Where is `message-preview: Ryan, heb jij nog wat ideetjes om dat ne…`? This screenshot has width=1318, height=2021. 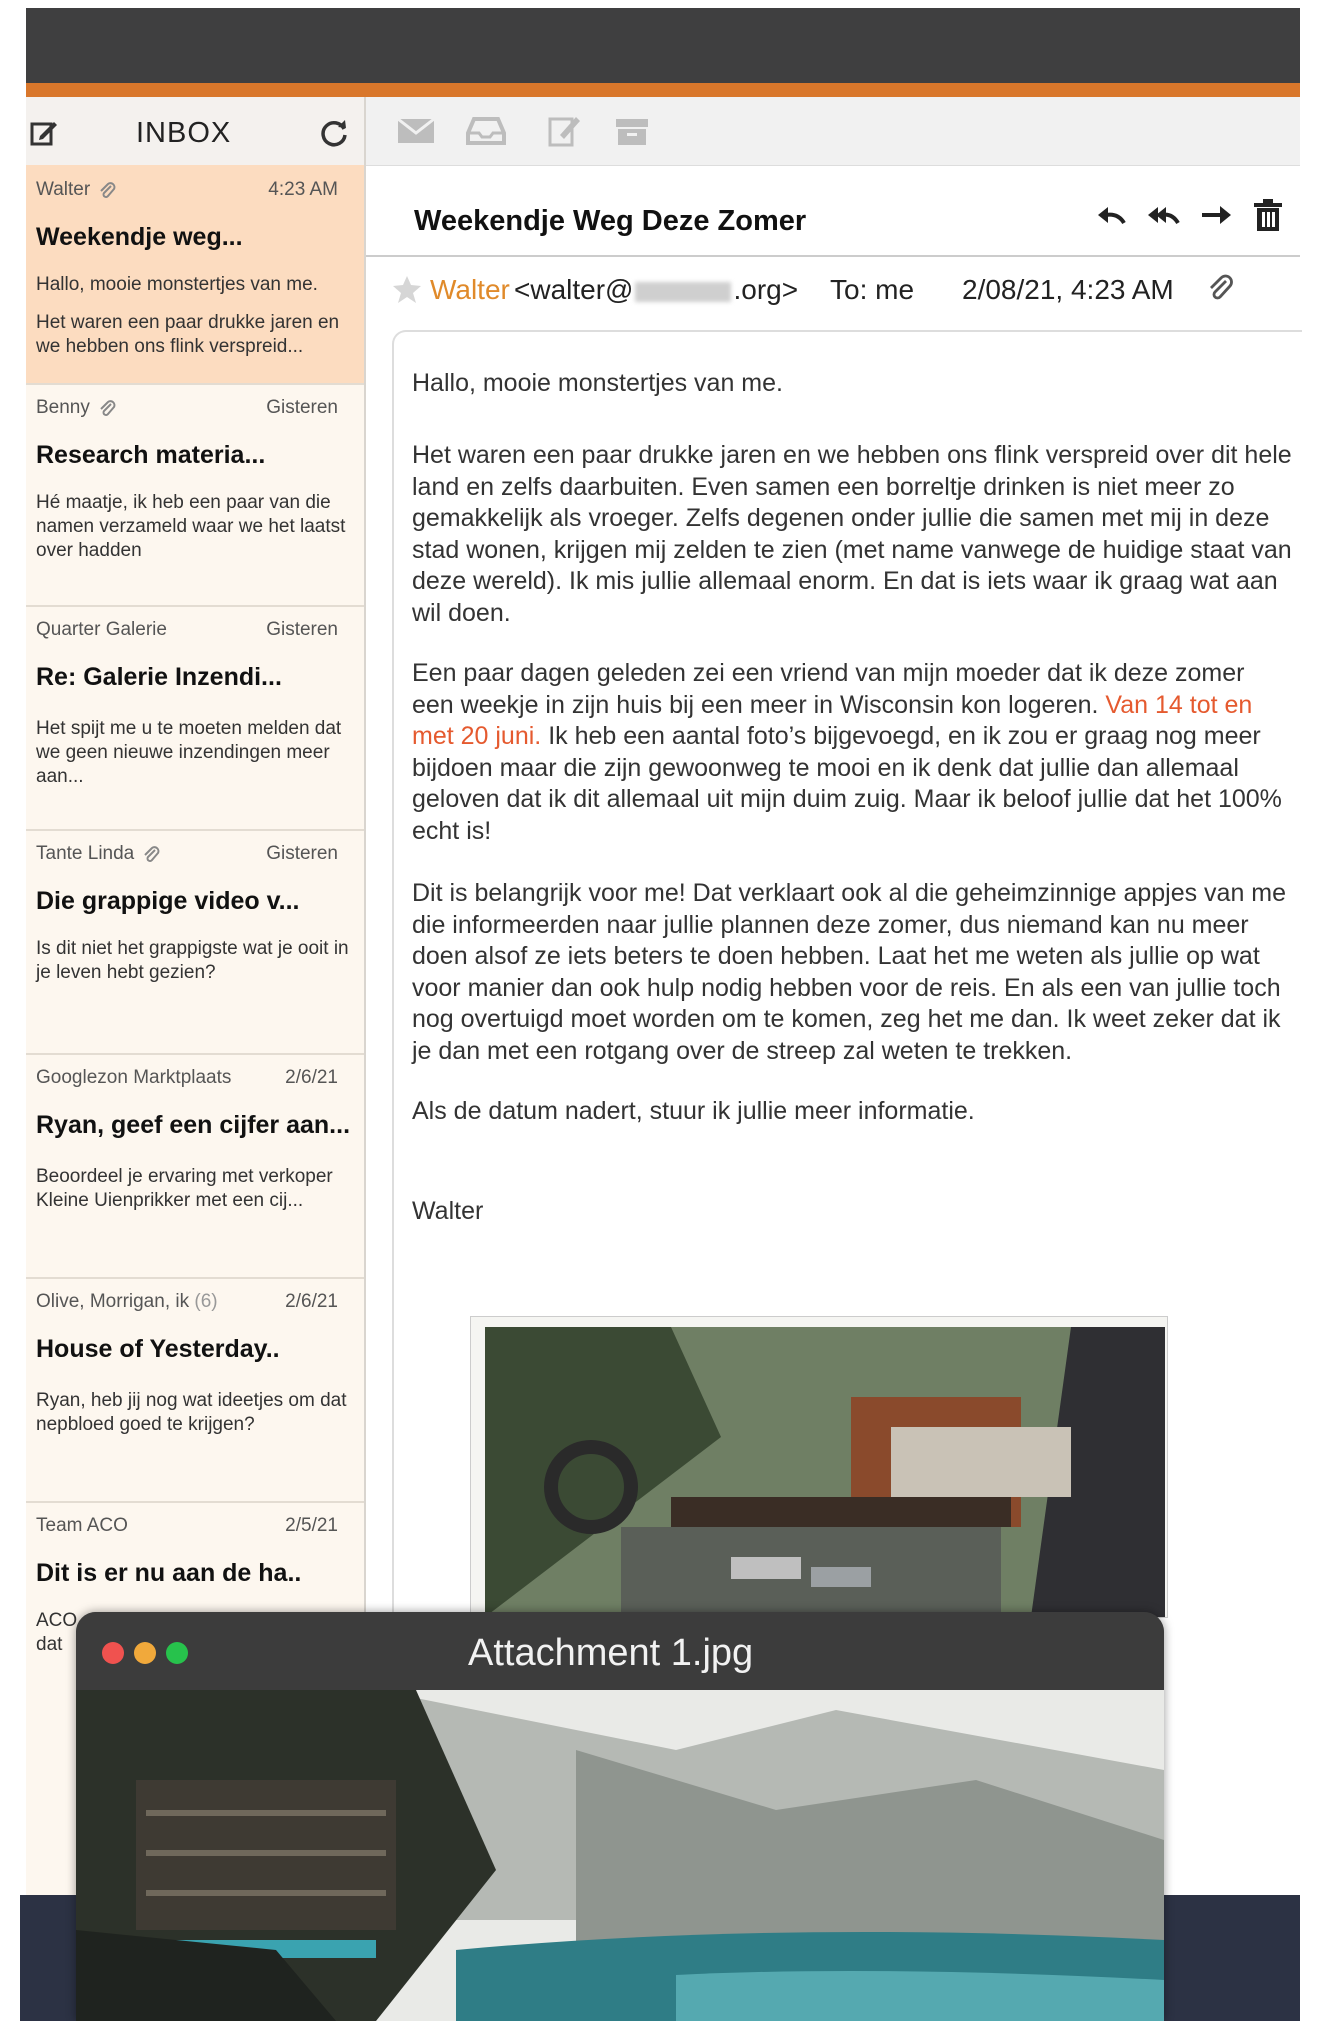 message-preview: Ryan, heb jij nog wat ideetjes om dat ne… is located at coordinates (191, 1412).